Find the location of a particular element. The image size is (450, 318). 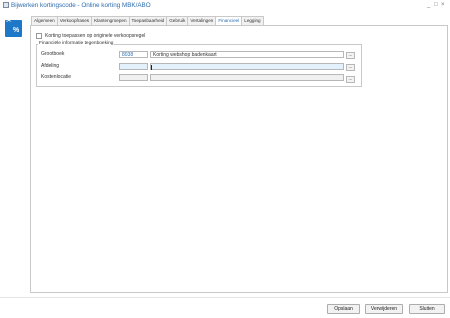

tab-toepasbaarheid: Toepasbaarheid is located at coordinates (148, 20).